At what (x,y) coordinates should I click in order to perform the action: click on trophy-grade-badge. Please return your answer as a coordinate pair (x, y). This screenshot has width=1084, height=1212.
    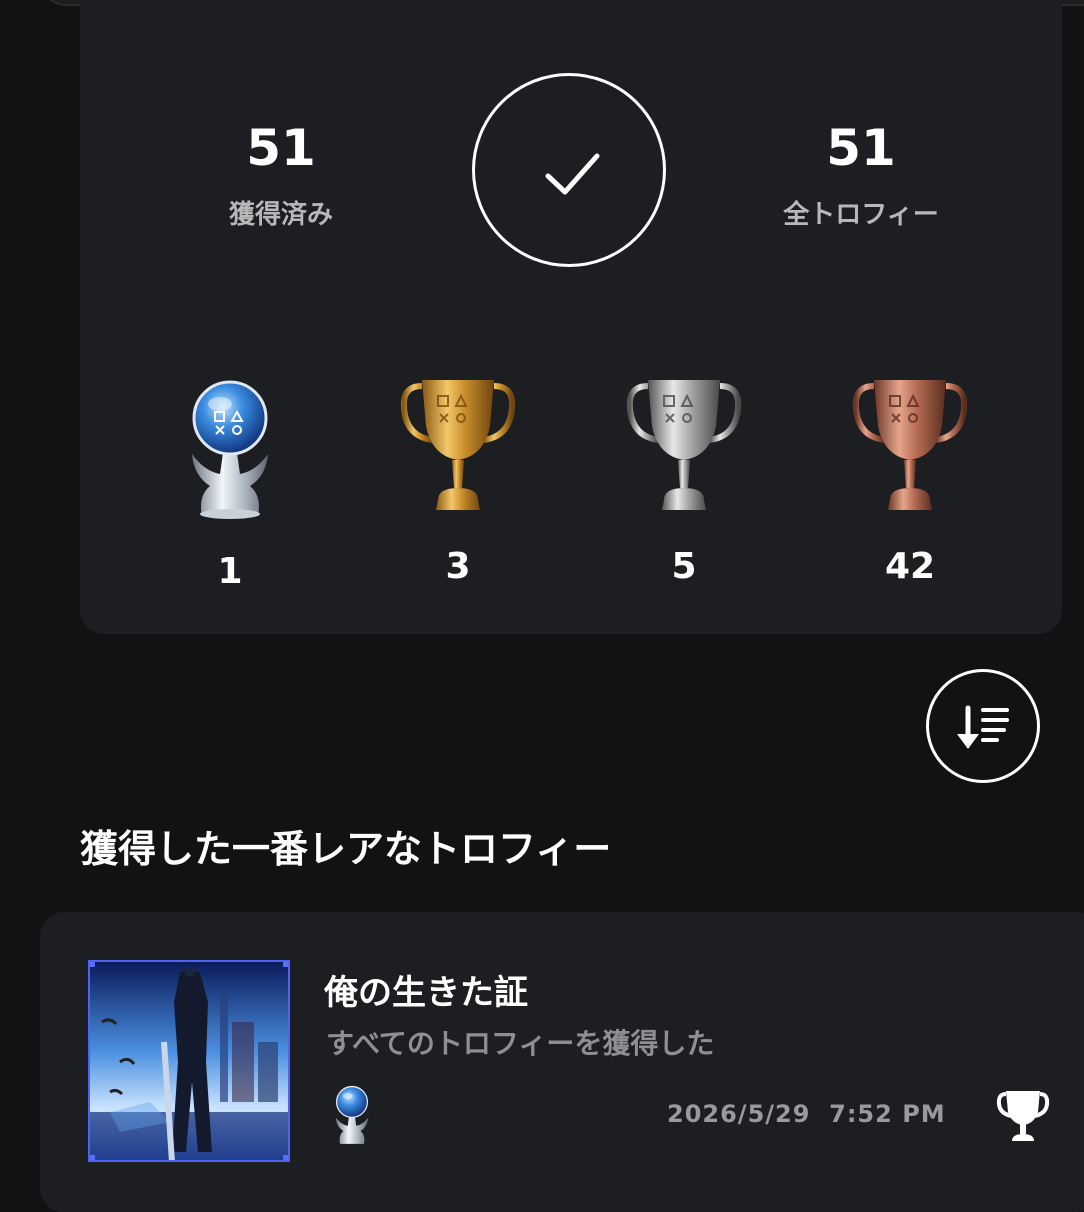
    Looking at the image, I should click on (352, 1117).